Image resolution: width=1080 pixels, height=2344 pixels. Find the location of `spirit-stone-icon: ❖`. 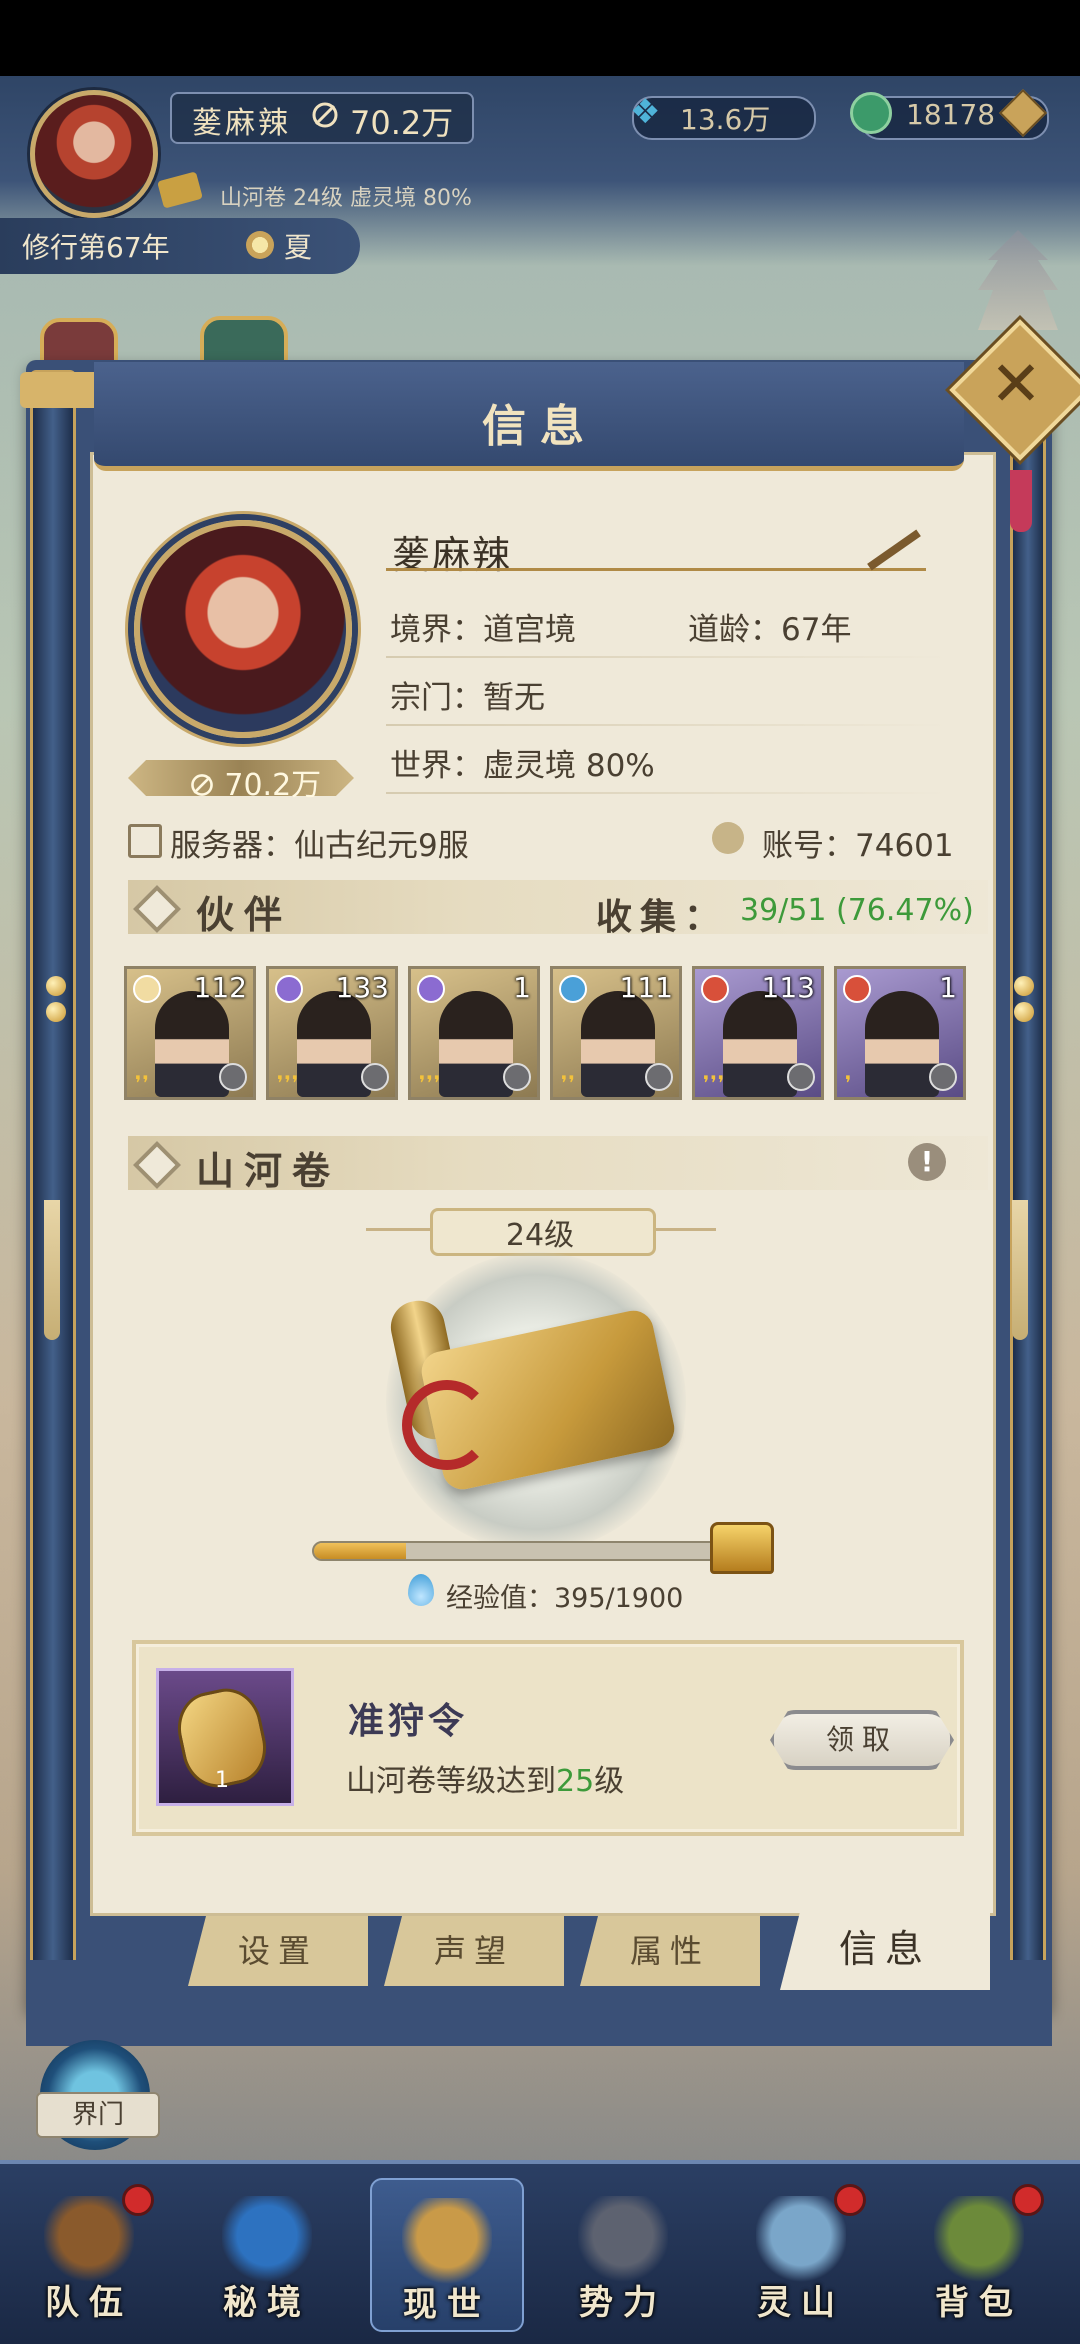

spirit-stone-icon: ❖ is located at coordinates (645, 112).